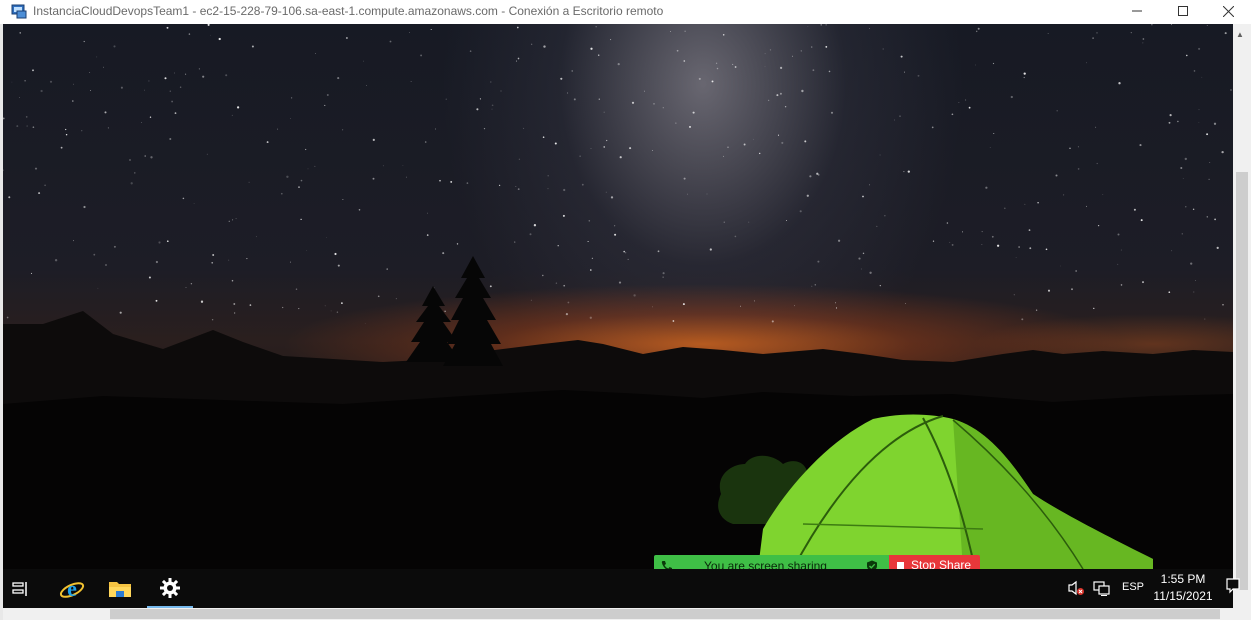 The width and height of the screenshot is (1251, 620). What do you see at coordinates (473, 311) in the screenshot?
I see `pine-tree-right` at bounding box center [473, 311].